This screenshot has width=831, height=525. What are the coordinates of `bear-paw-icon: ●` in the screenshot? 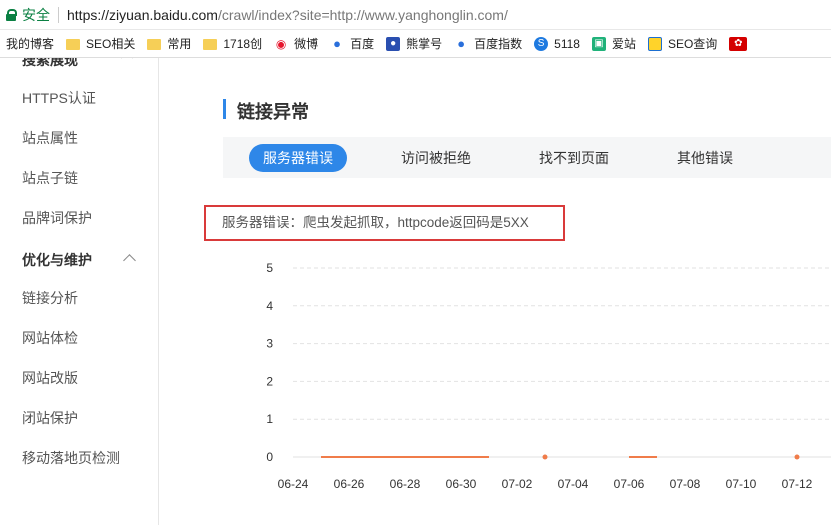 It's located at (393, 43).